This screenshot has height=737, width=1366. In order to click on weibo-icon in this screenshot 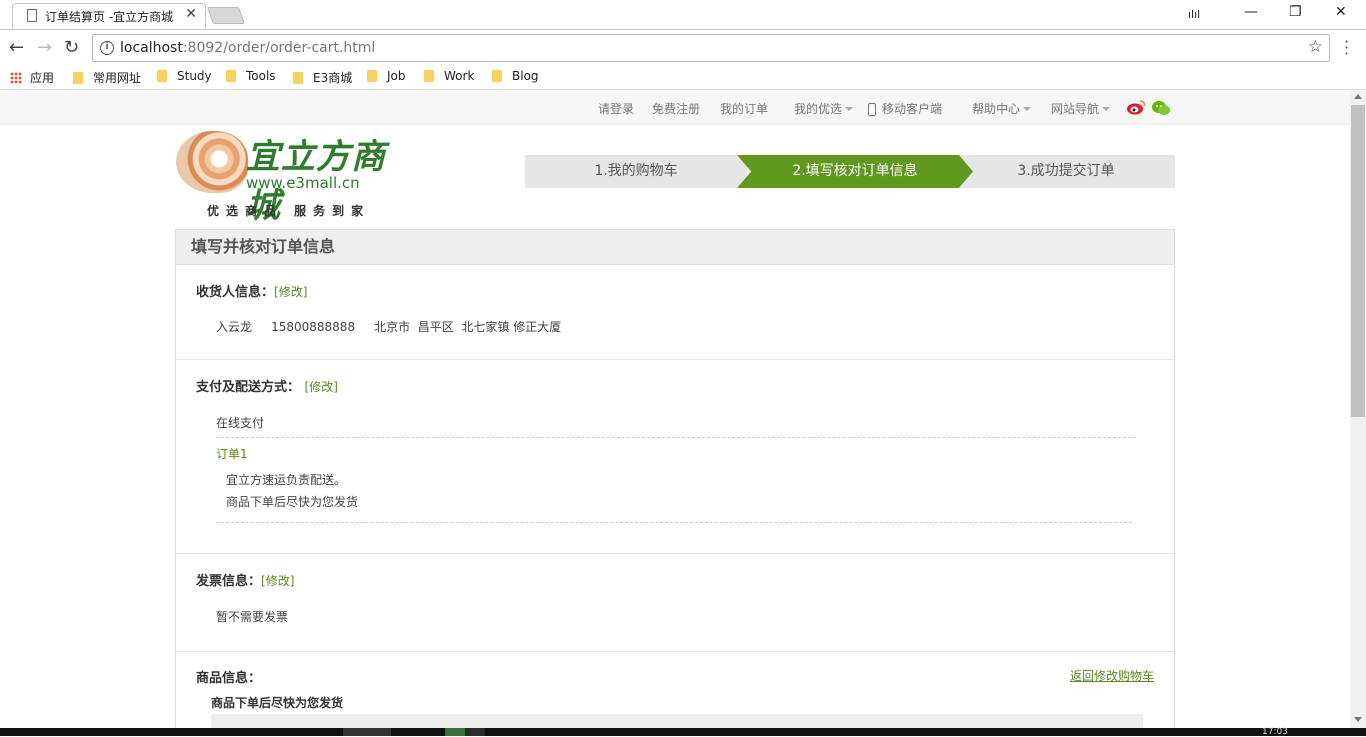, I will do `click(1136, 107)`.